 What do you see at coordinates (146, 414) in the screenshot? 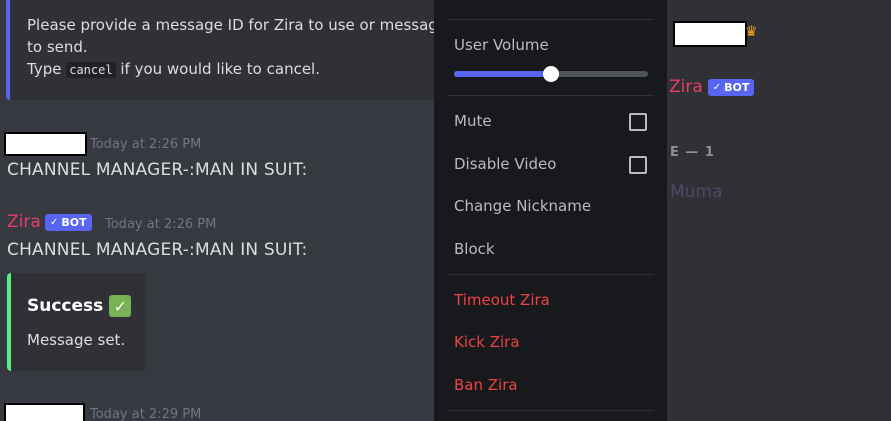
I see `message-timestamp: Today at 2:29 PM` at bounding box center [146, 414].